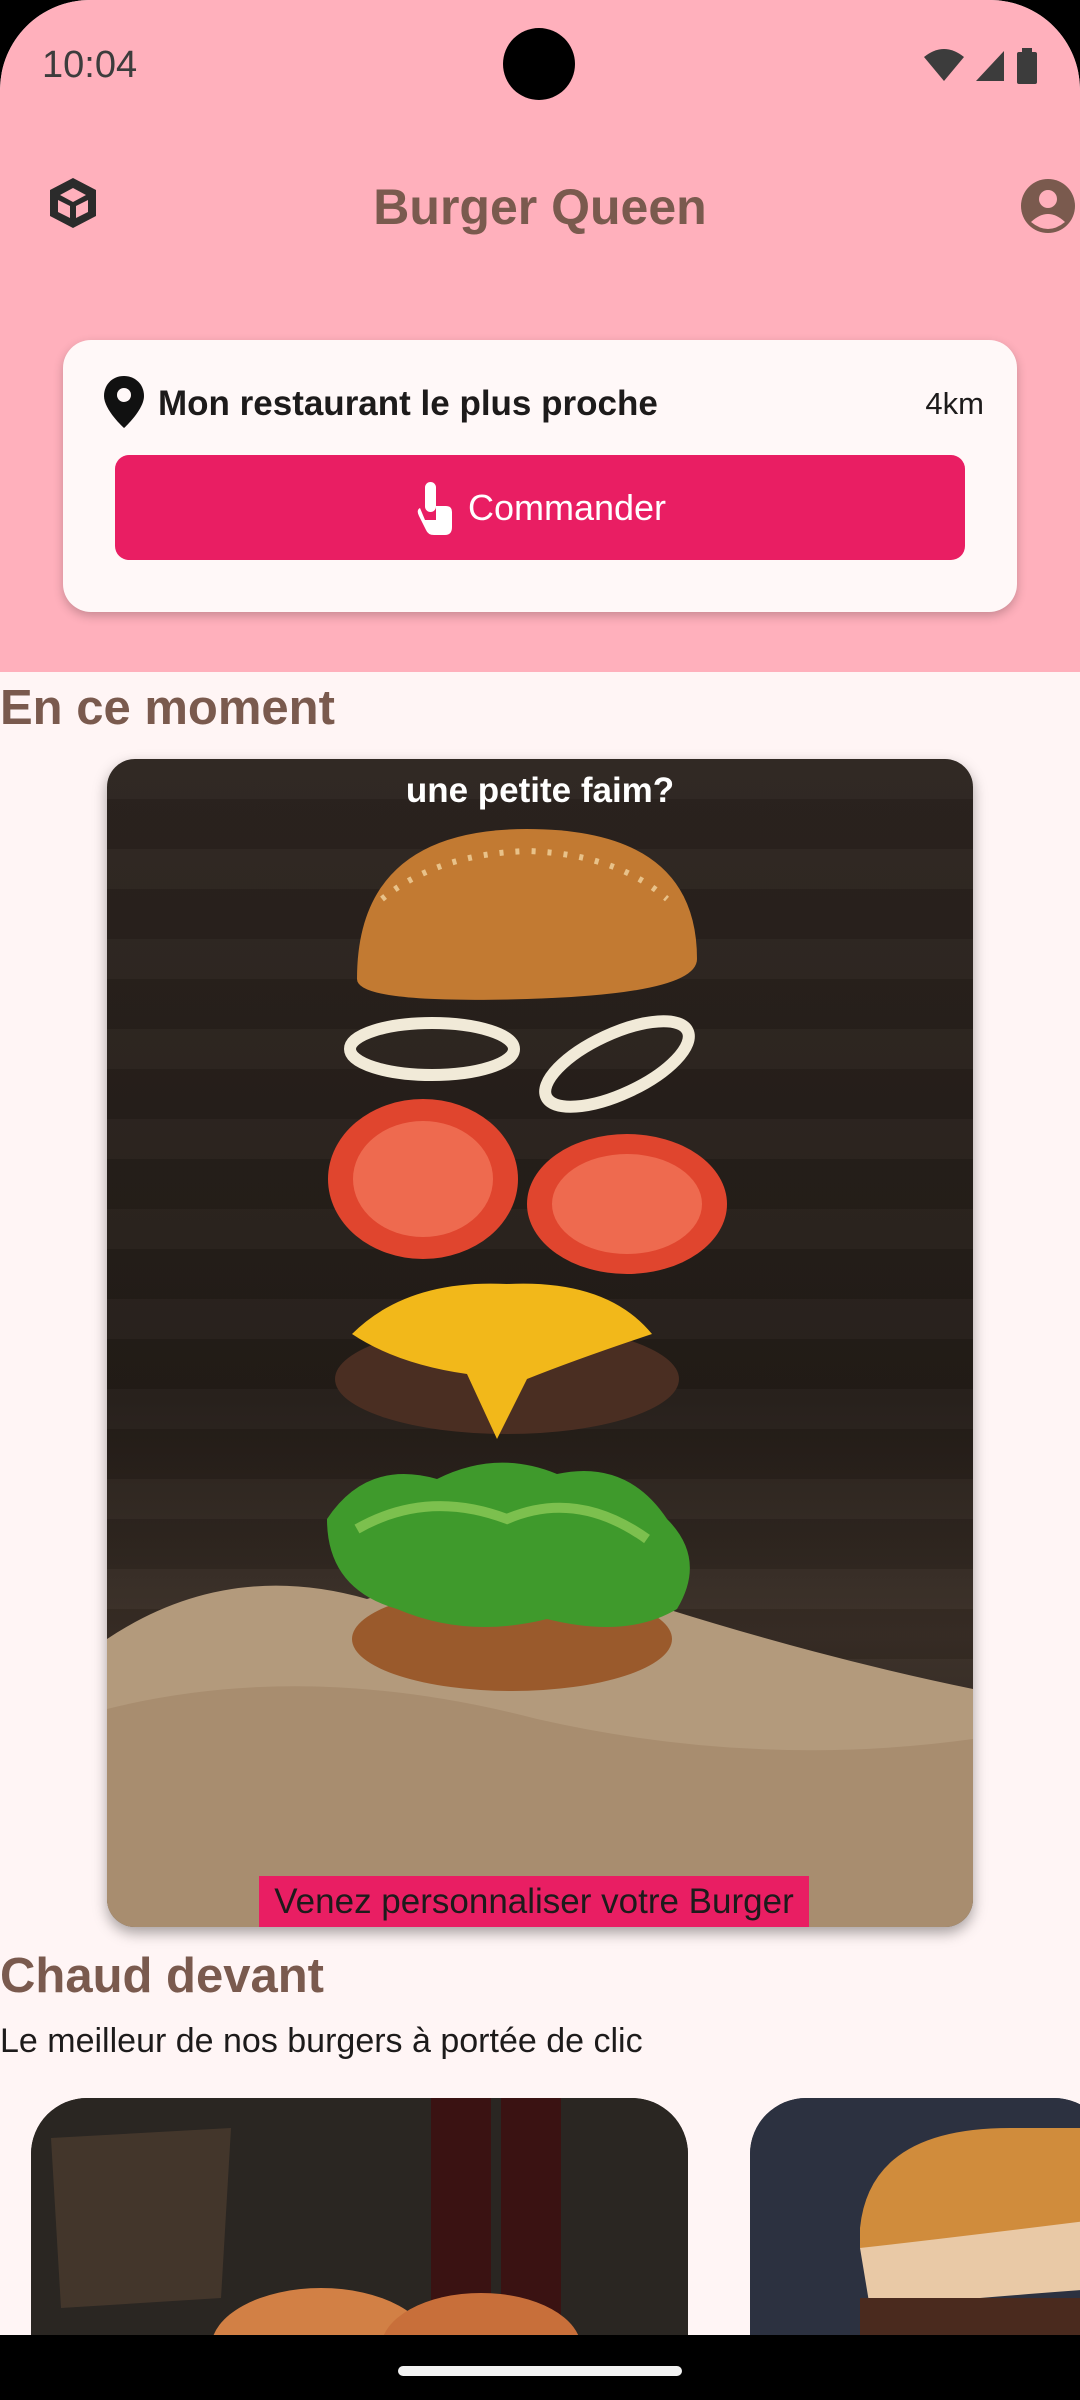  Describe the element at coordinates (408, 403) in the screenshot. I see `restaurant-label: Mon restaurant le plus proche` at that location.